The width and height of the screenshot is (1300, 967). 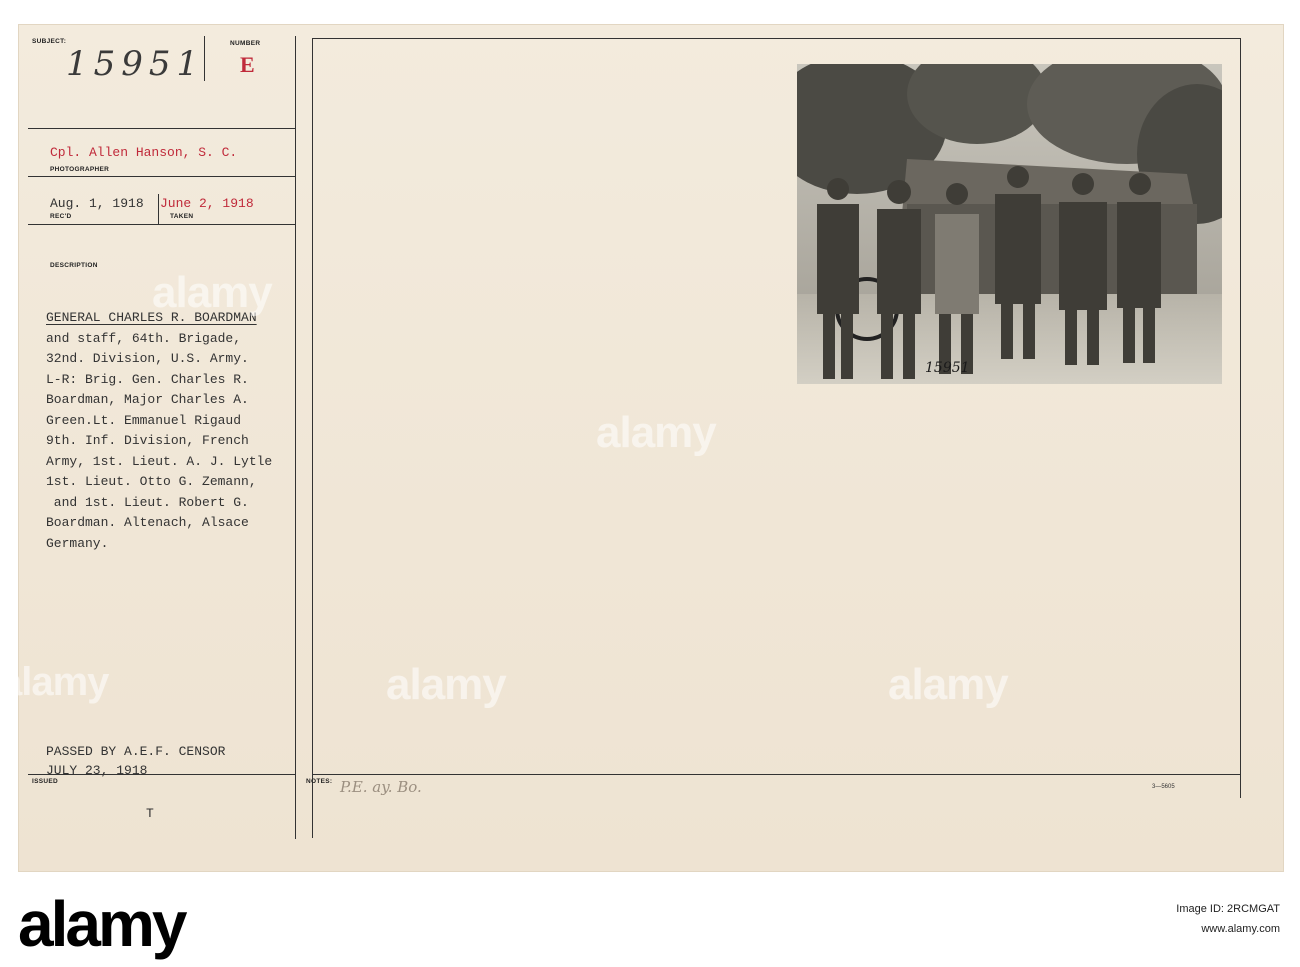 What do you see at coordinates (45, 781) in the screenshot?
I see `issued-label: ISSUED` at bounding box center [45, 781].